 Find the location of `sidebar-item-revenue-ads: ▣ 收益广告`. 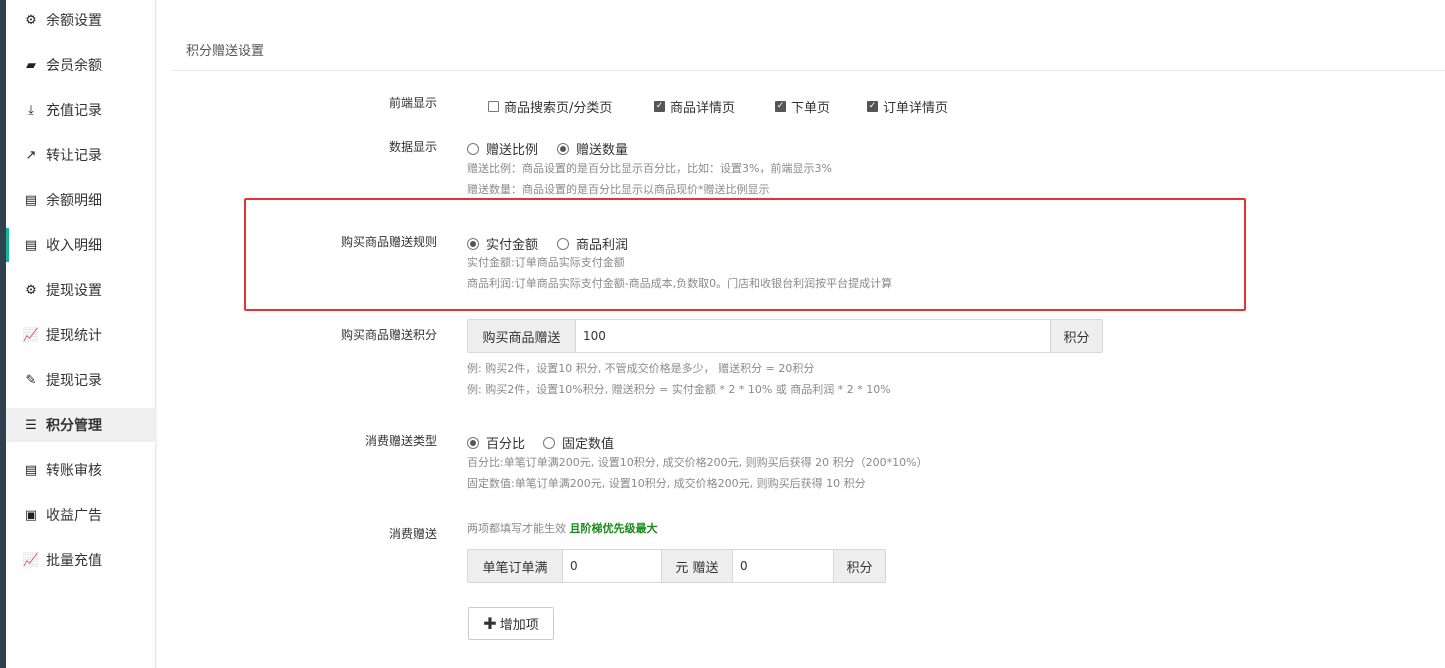

sidebar-item-revenue-ads: ▣ 收益广告 is located at coordinates (81, 515).